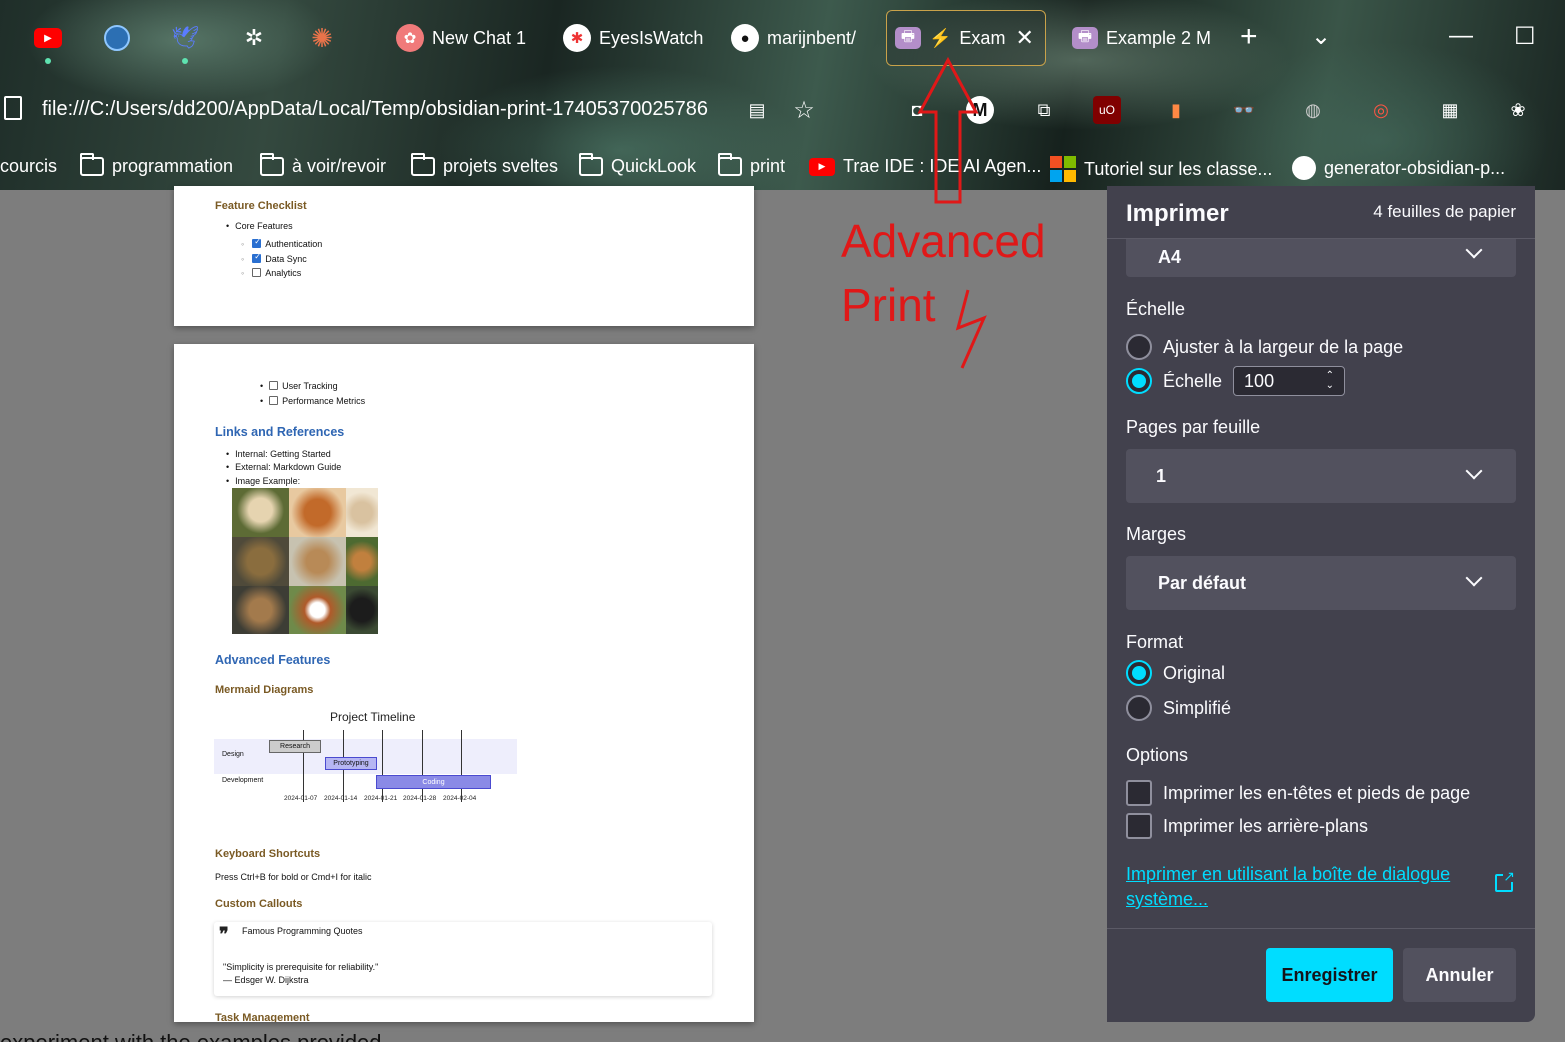 Image resolution: width=1565 pixels, height=1042 pixels. What do you see at coordinates (1170, 257) in the screenshot?
I see `paper-size-value: A4` at bounding box center [1170, 257].